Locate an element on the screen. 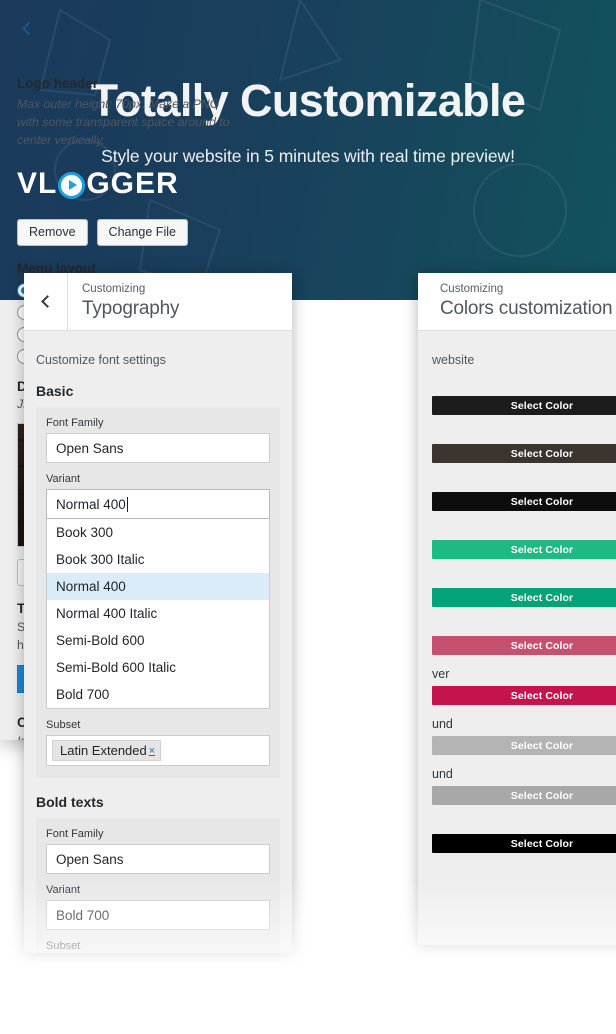  logo-change-file-button: Change File is located at coordinates (142, 233).